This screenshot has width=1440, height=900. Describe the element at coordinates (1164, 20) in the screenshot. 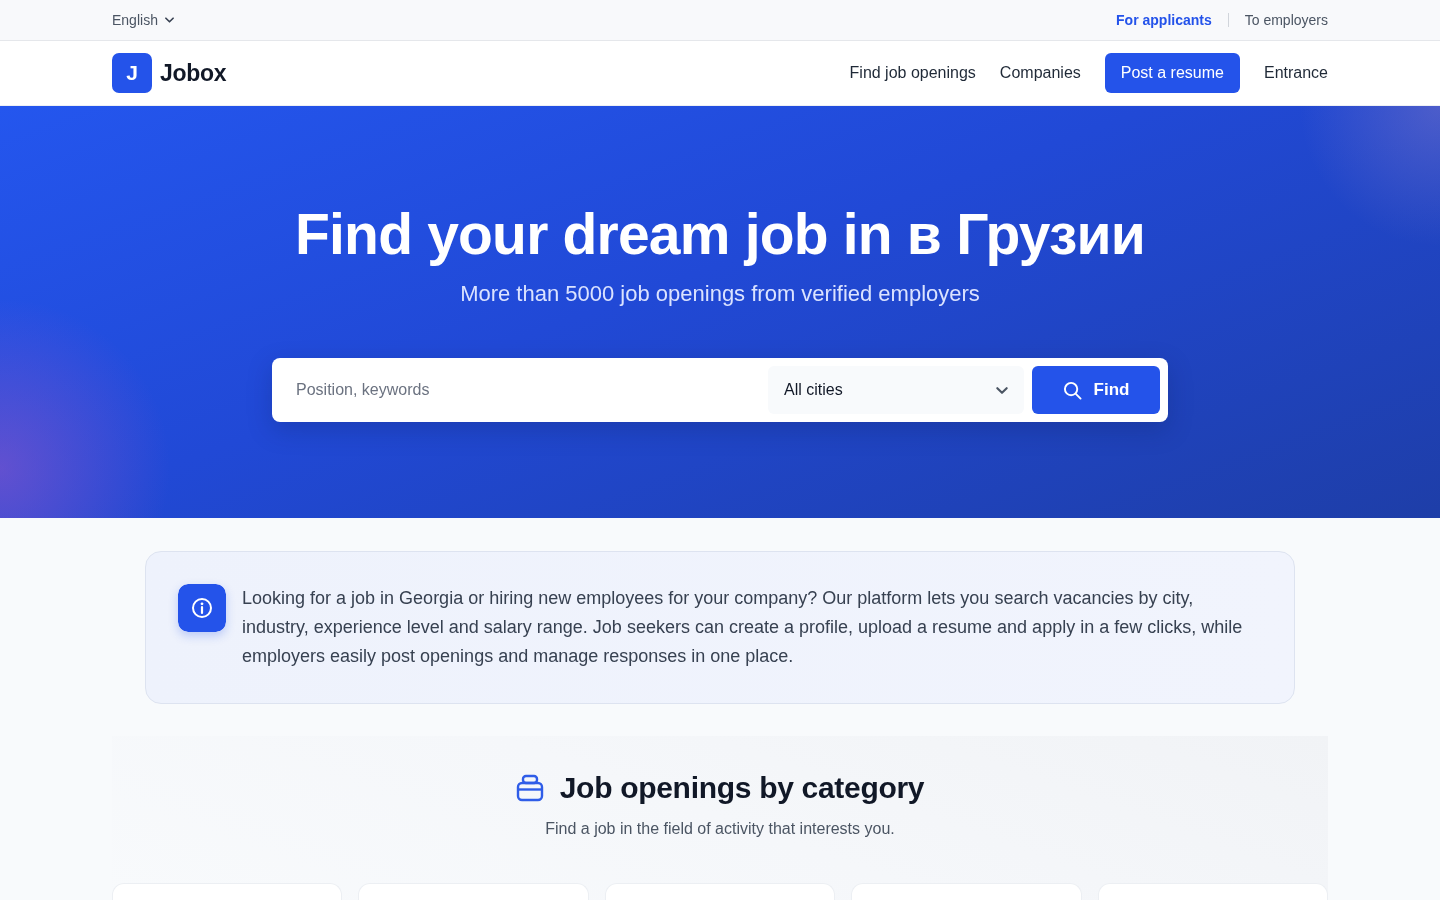

I see `audience-link: For applicants` at that location.